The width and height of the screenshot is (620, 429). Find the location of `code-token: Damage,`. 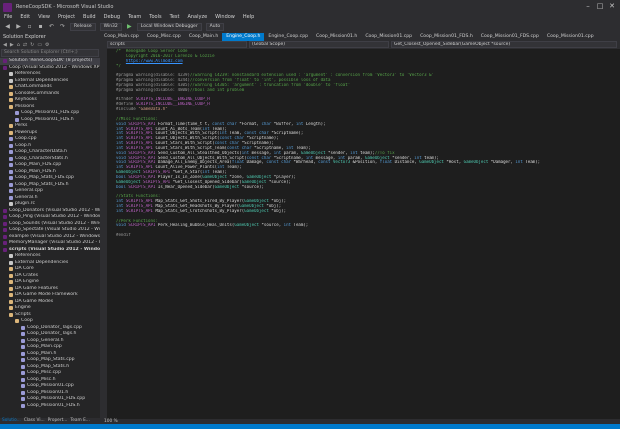

code-token: Damage, is located at coordinates (256, 162).